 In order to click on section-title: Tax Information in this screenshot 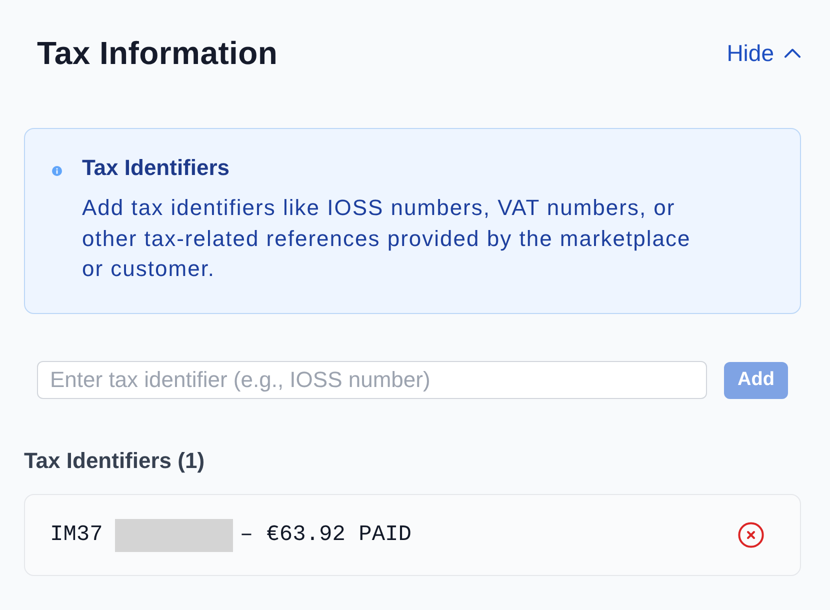, I will do `click(157, 53)`.